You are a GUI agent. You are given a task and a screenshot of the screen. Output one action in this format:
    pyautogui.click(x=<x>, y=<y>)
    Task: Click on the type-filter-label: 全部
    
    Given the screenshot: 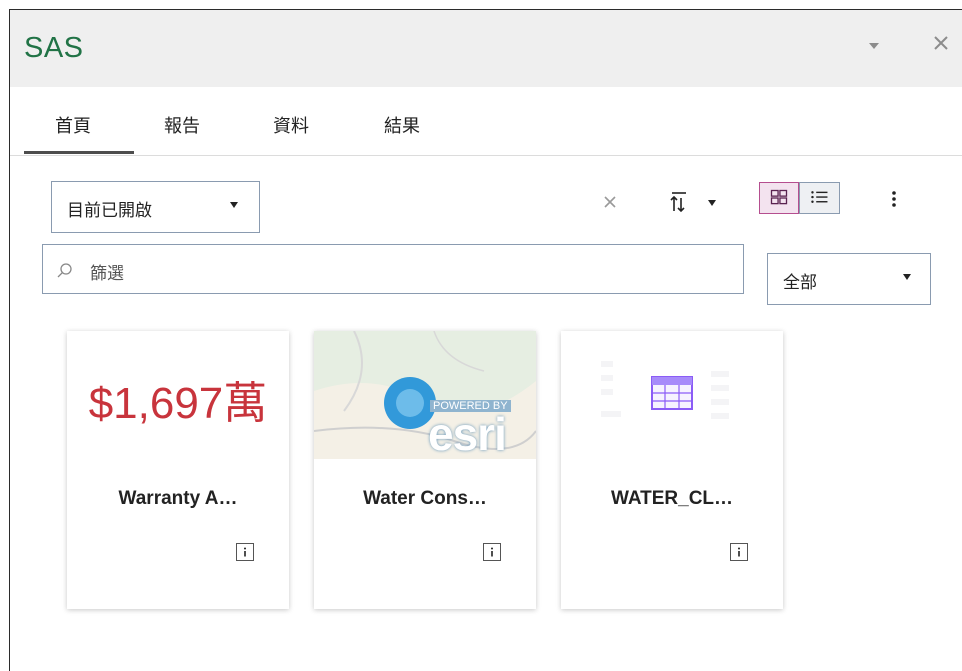 What is the action you would take?
    pyautogui.click(x=800, y=283)
    